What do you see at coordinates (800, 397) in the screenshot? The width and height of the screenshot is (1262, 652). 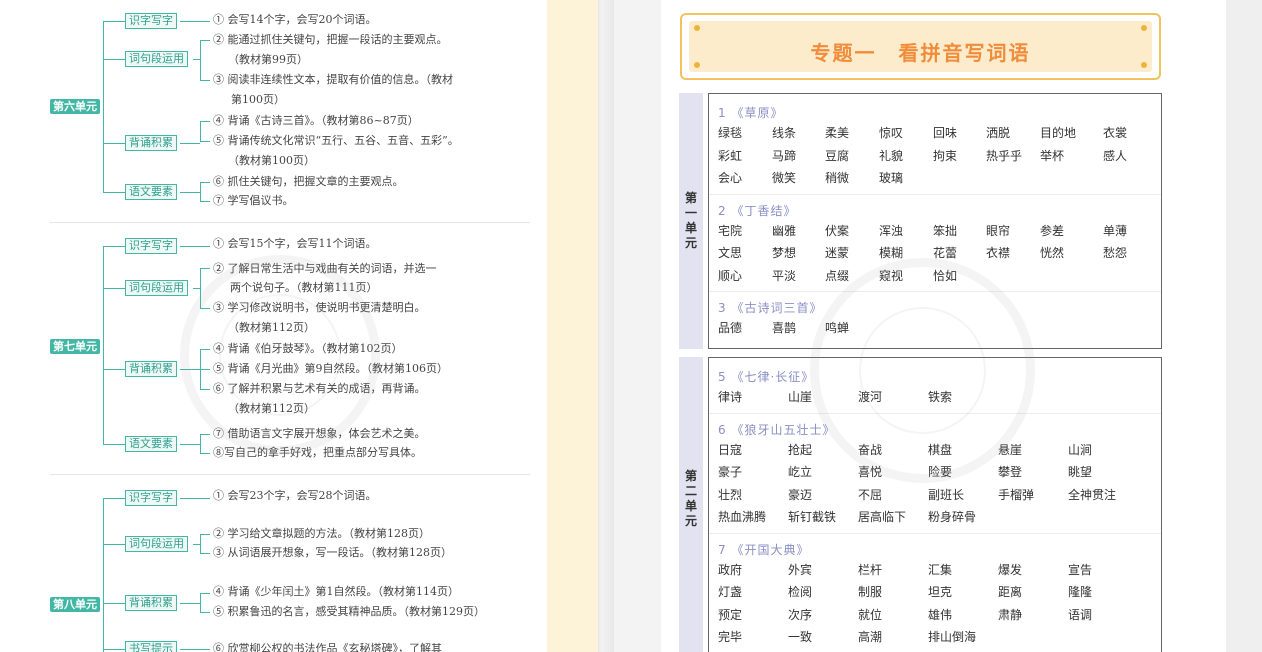 I see `vocab-word: 山崖` at bounding box center [800, 397].